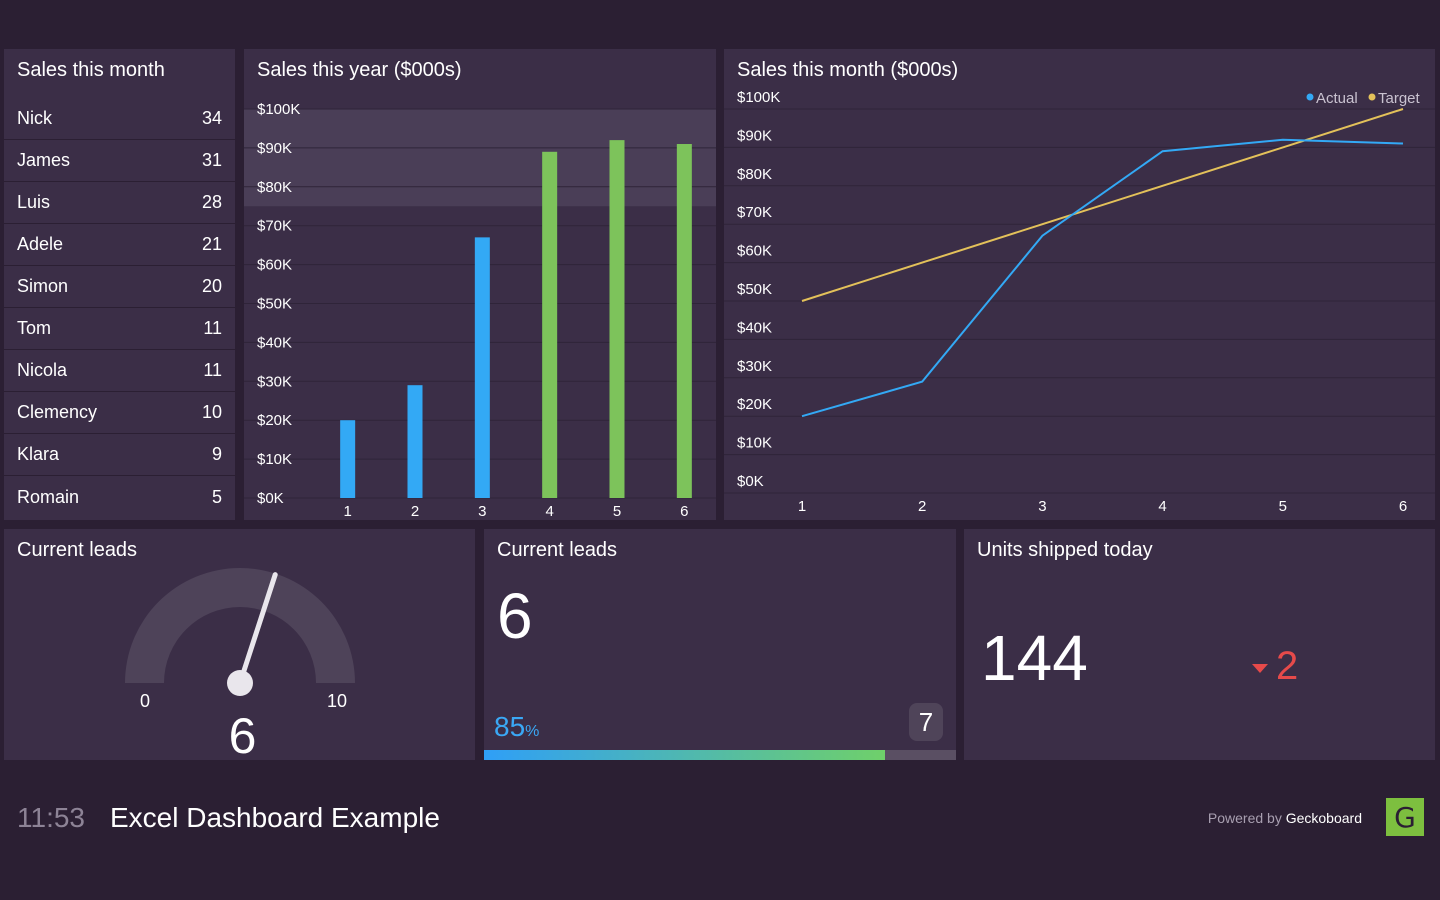  I want to click on leaderboard-row: Tom 11, so click(119, 329).